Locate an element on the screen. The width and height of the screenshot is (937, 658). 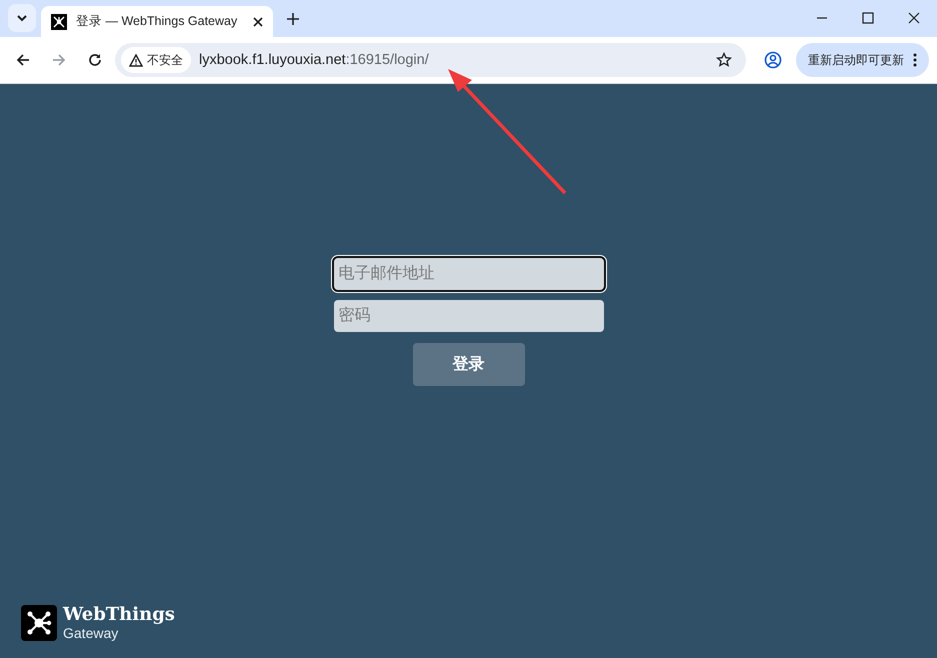
reload-icon is located at coordinates (95, 60).